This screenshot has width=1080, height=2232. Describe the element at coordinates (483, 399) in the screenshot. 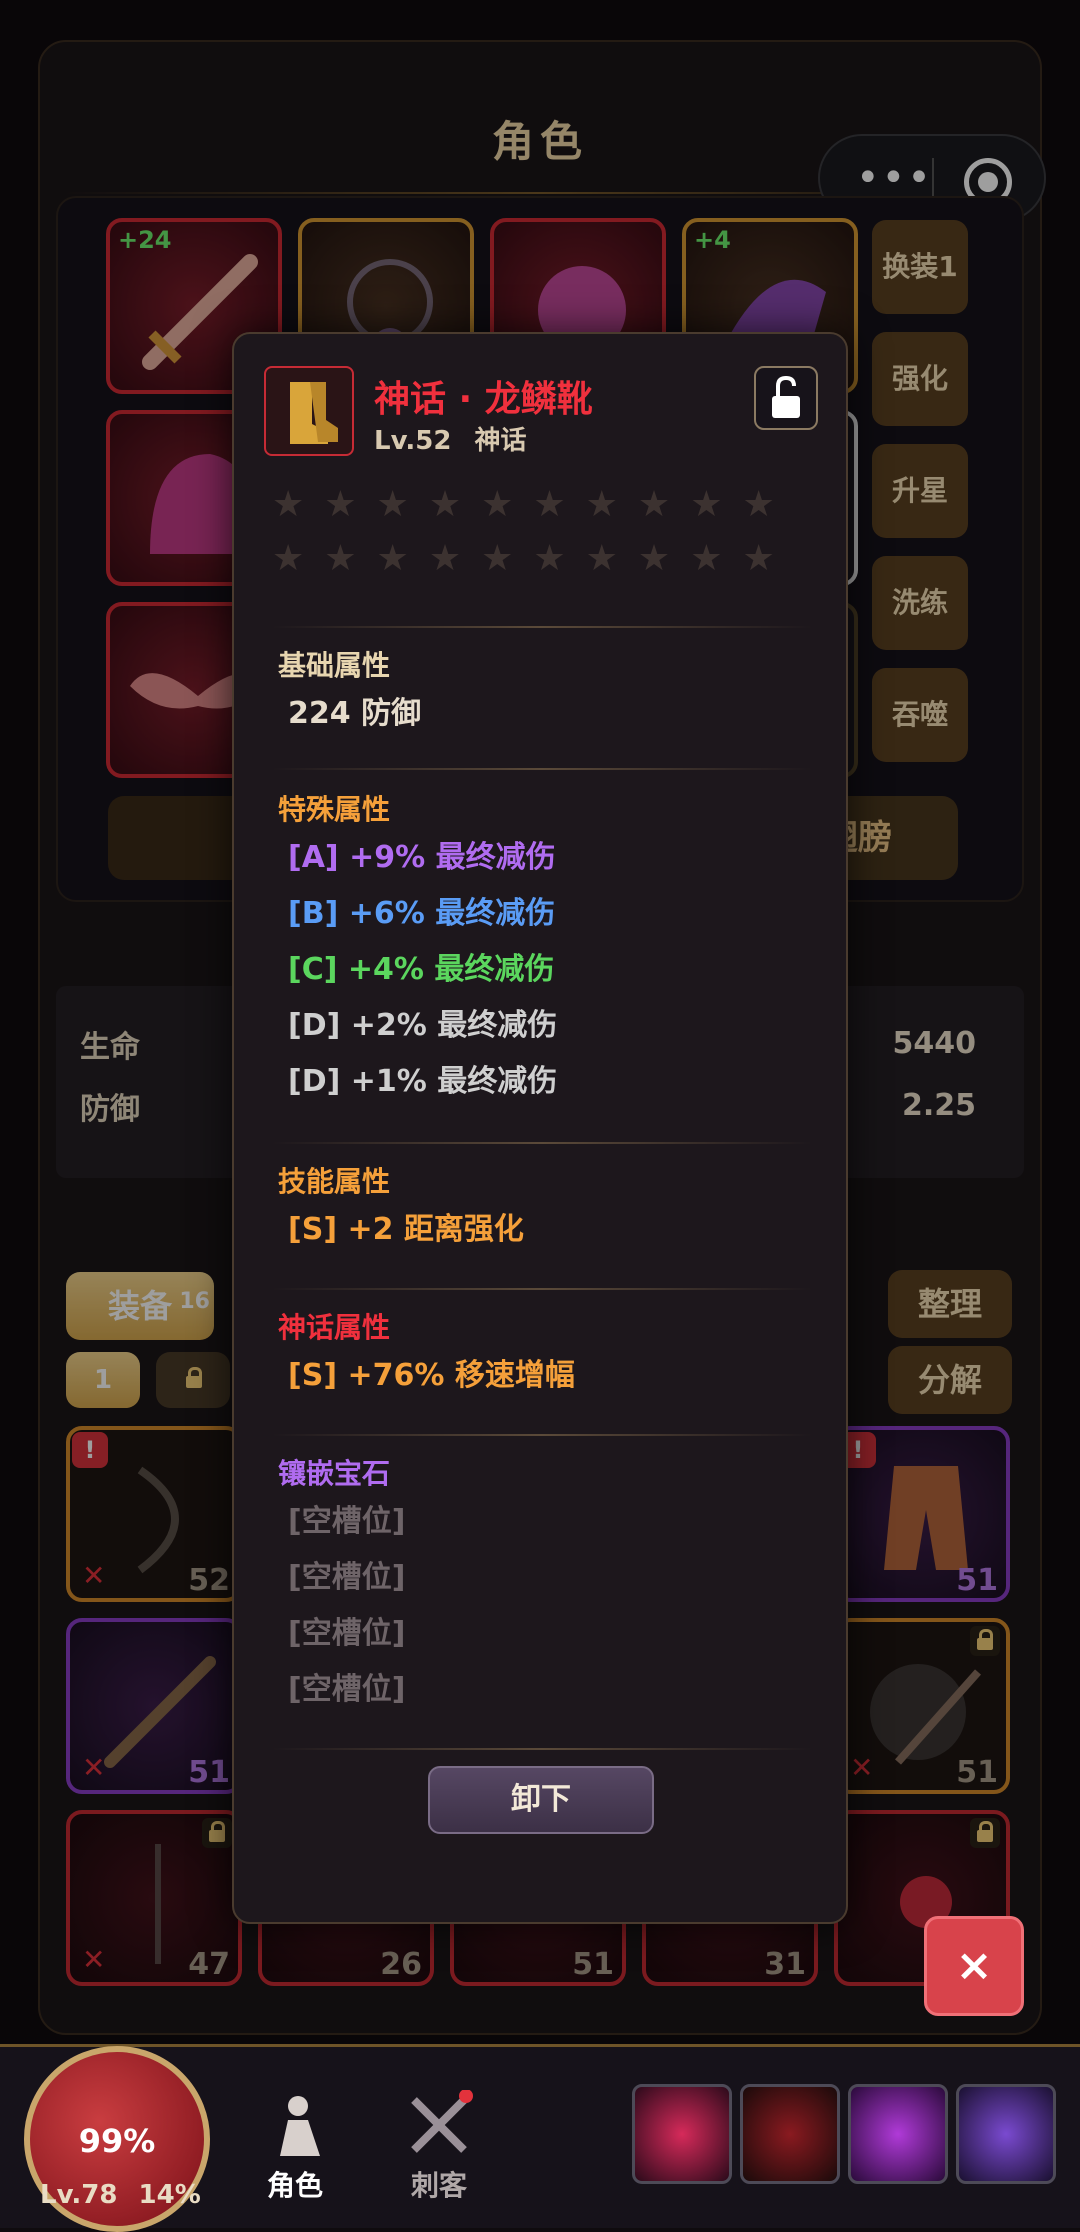

I see `item-name: 神话 · 龙鳞靴` at that location.